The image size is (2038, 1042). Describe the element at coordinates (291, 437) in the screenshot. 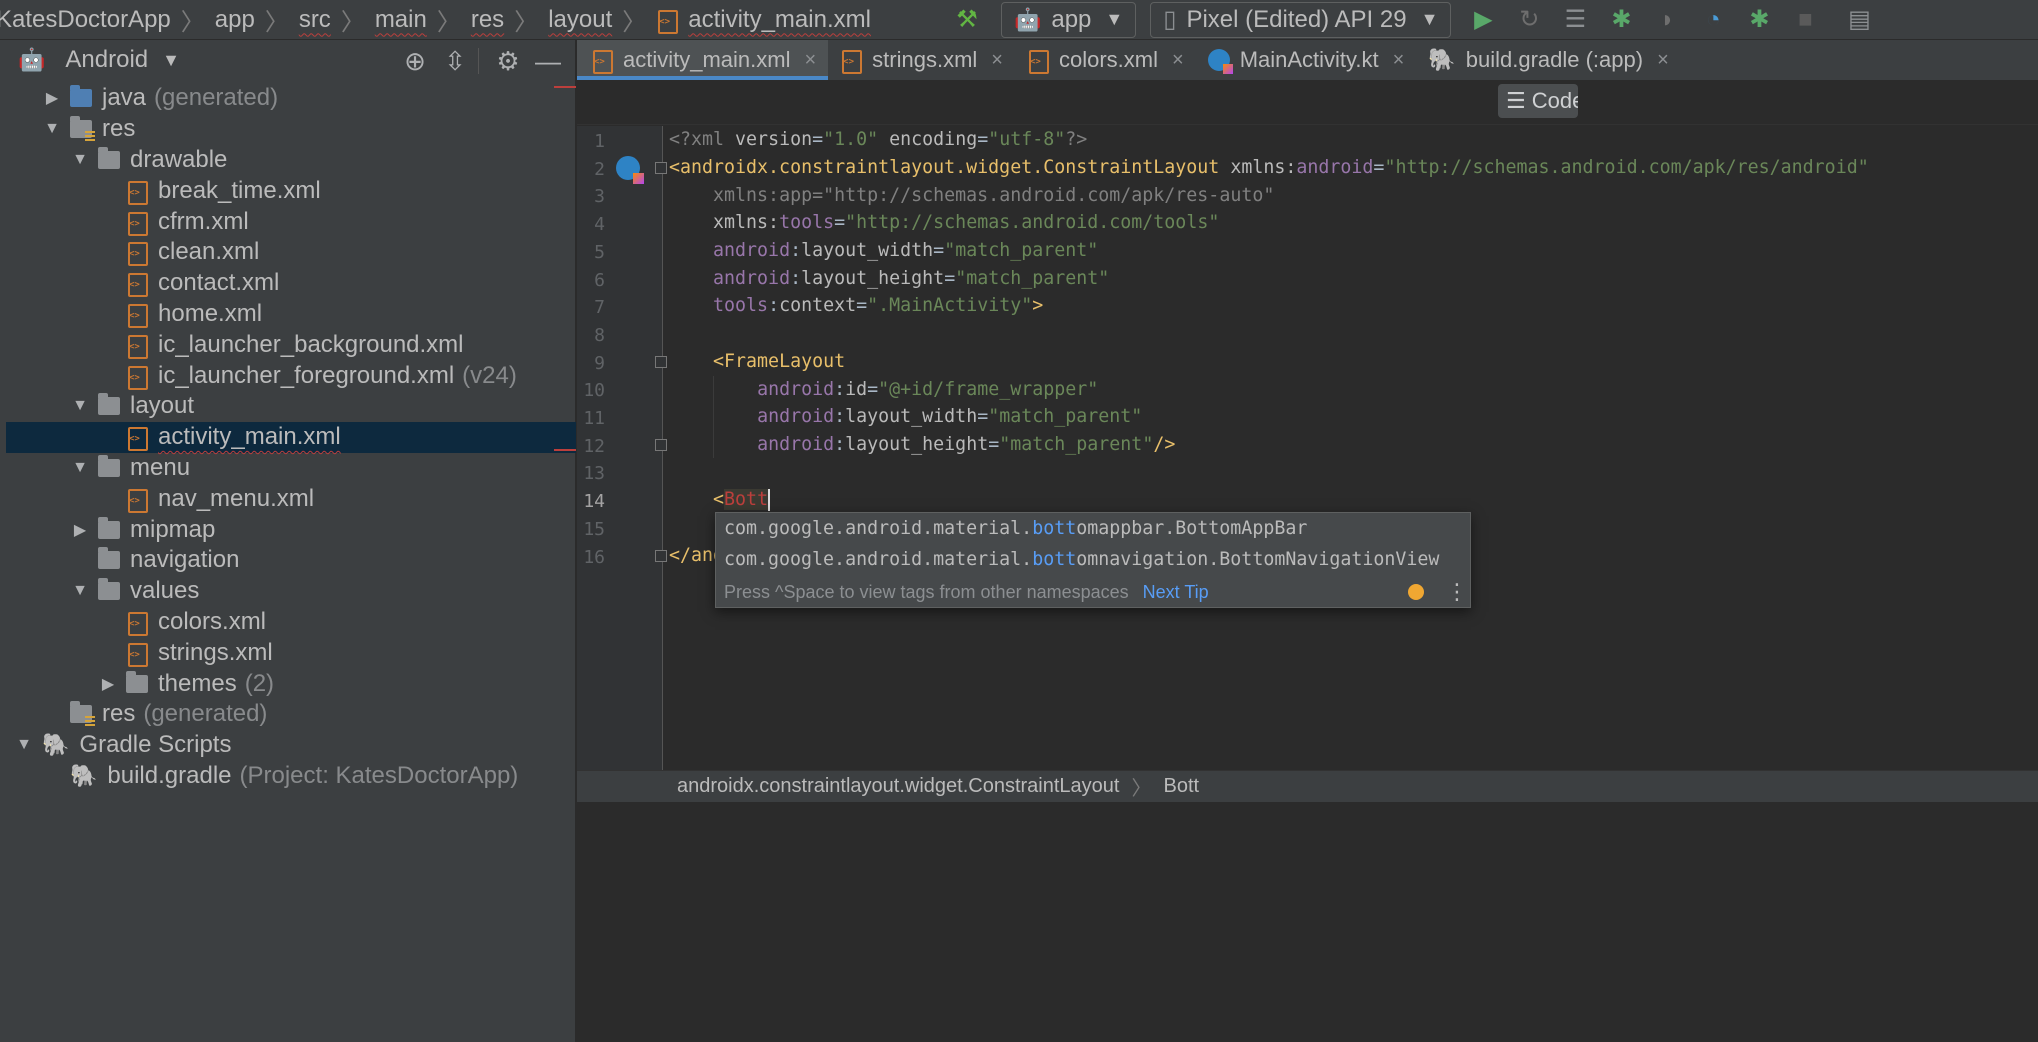

I see `tree-item: activity_main.xml` at that location.